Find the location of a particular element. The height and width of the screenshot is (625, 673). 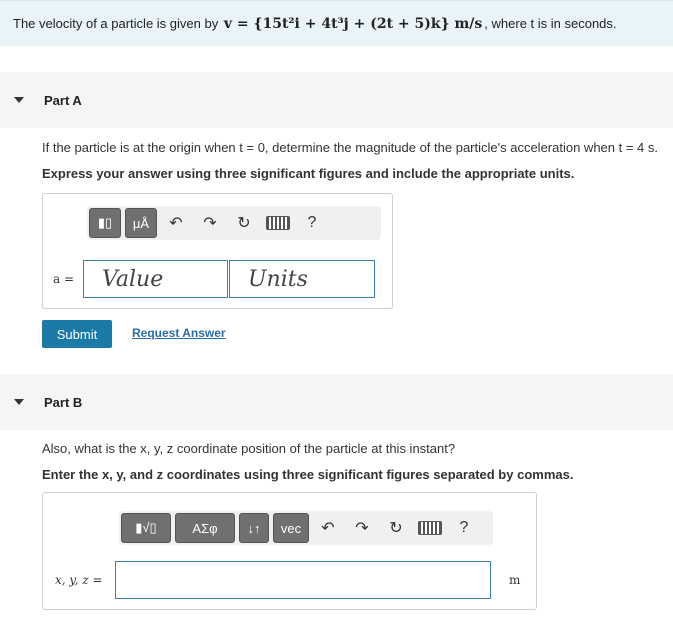

problem-suffix: , where t is in seconds. is located at coordinates (550, 23).